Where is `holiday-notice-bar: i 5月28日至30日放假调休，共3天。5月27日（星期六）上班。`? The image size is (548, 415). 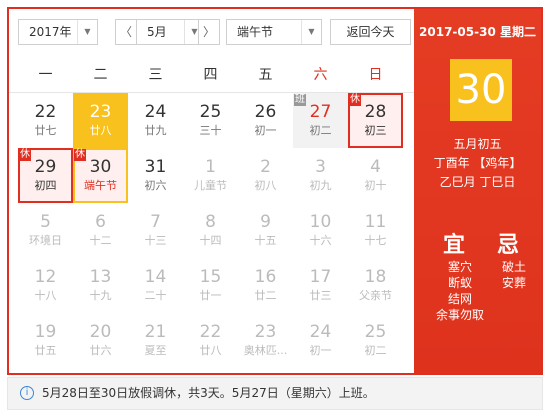 holiday-notice-bar: i 5月28日至30日放假调休，共3天。5月27日（星期六）上班。 is located at coordinates (275, 393).